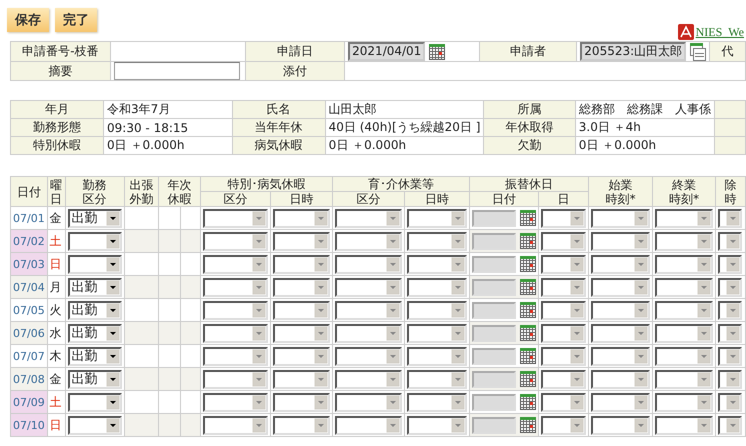 The image size is (746, 446). What do you see at coordinates (28, 20) in the screenshot?
I see `toolbar-button: 保存` at bounding box center [28, 20].